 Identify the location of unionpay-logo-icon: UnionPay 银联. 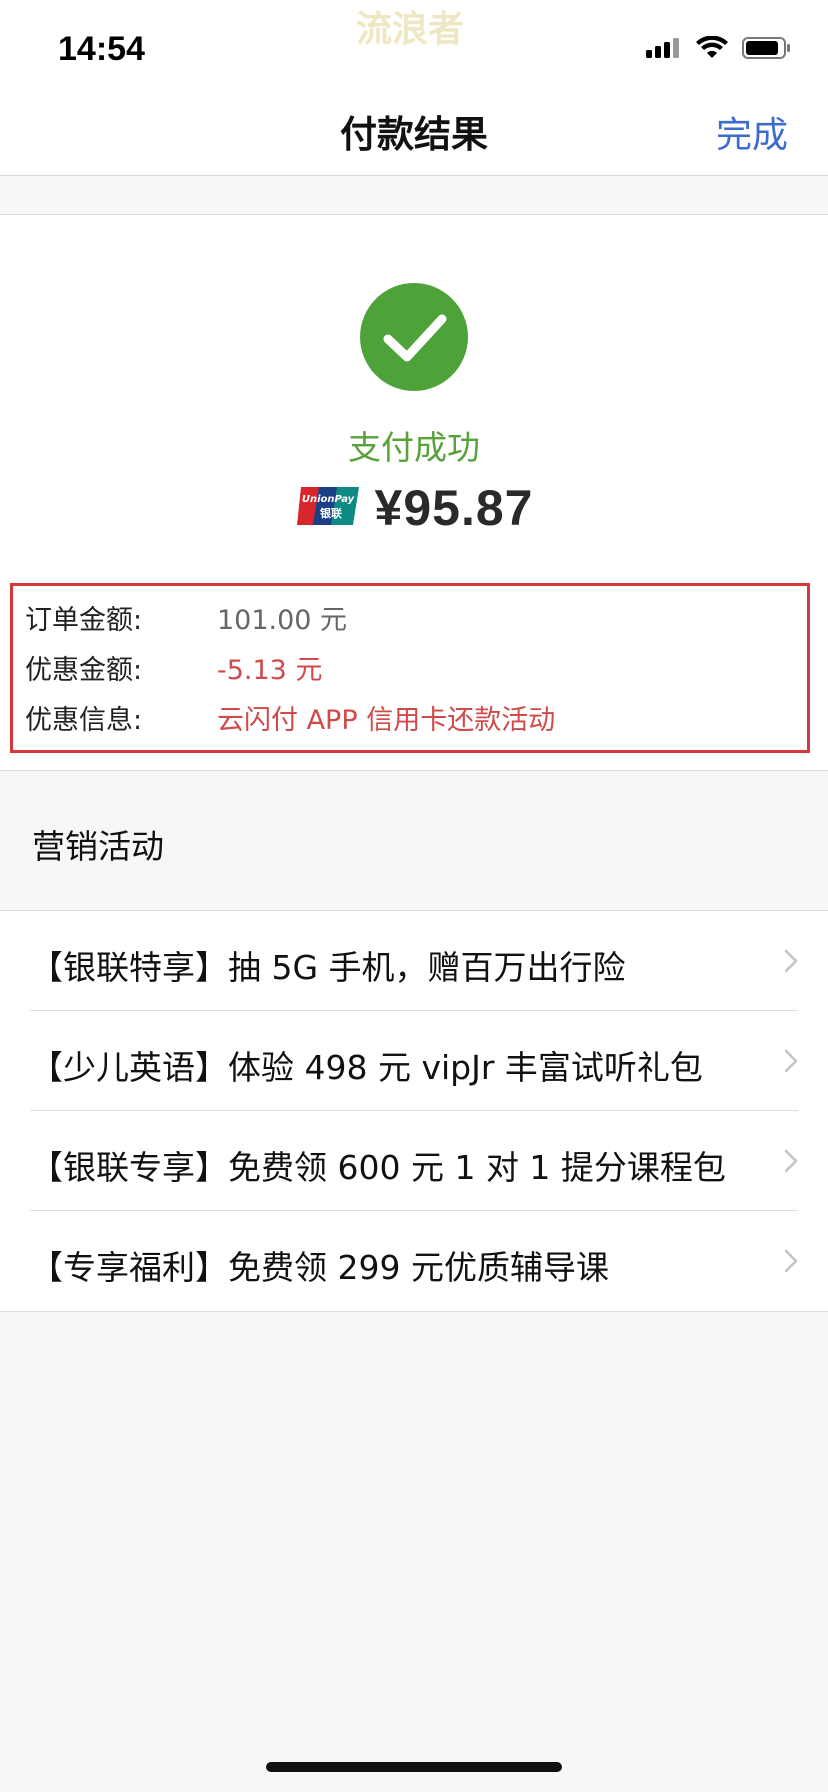
(328, 508).